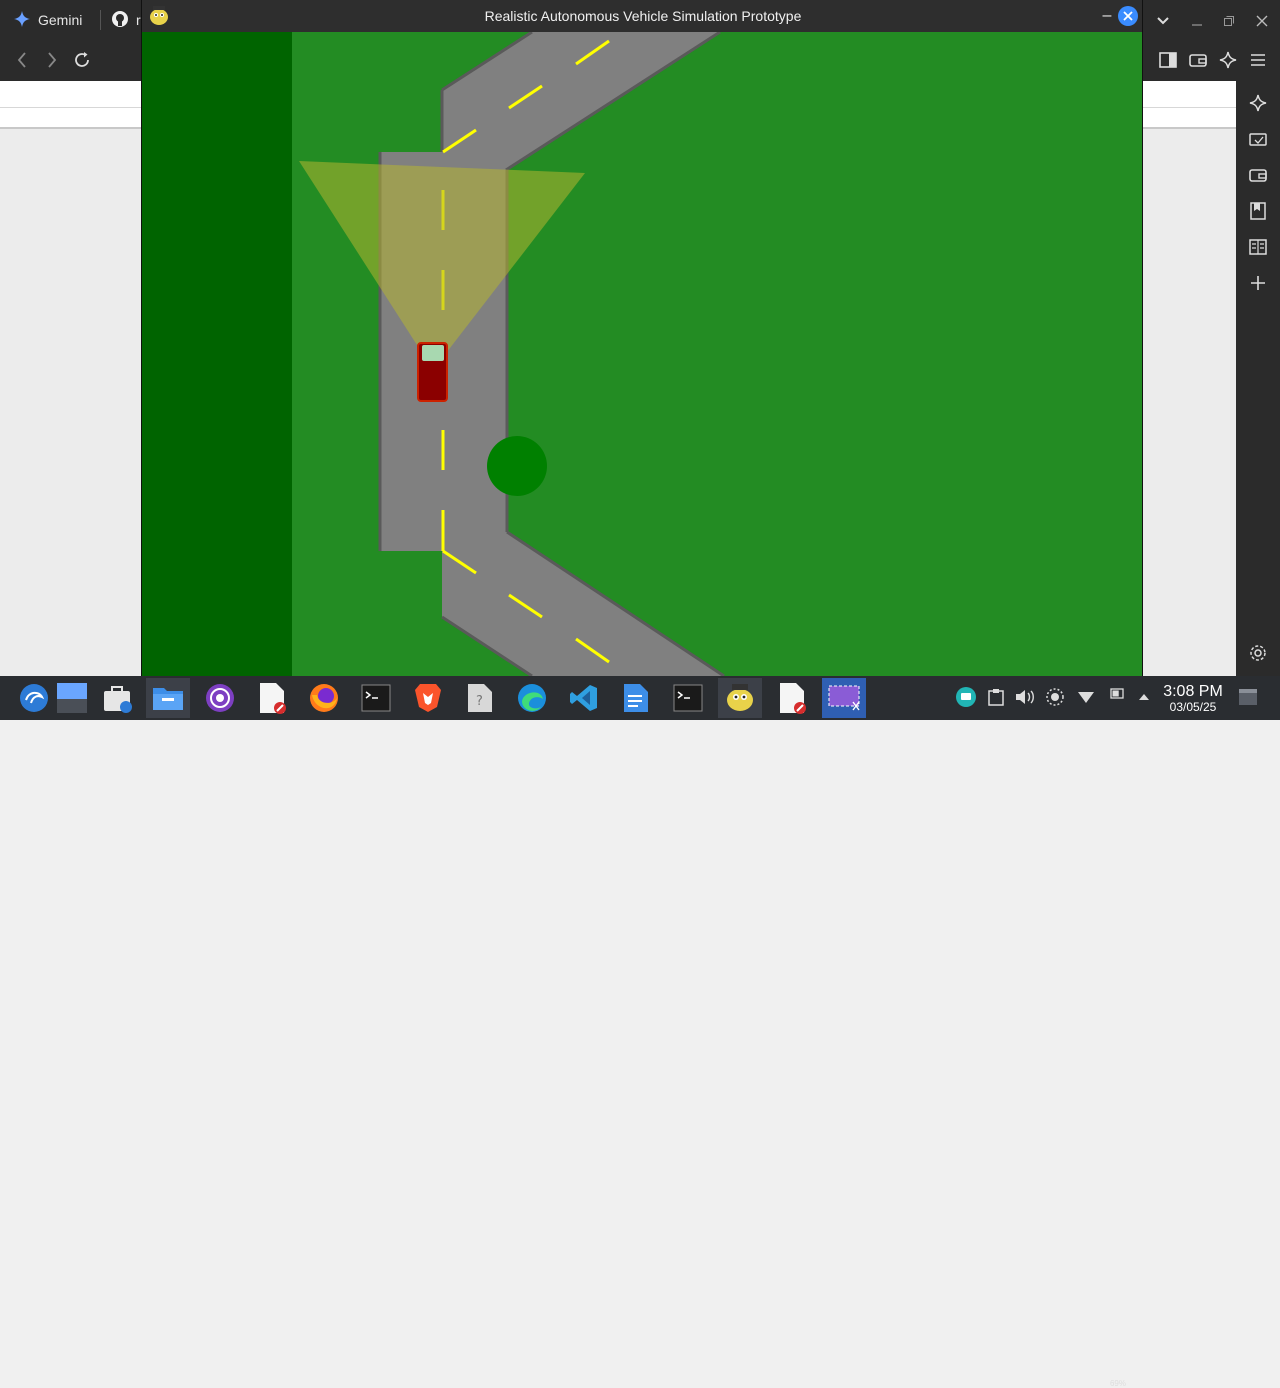 The width and height of the screenshot is (1280, 1388). What do you see at coordinates (636, 698) in the screenshot?
I see `writer-icon` at bounding box center [636, 698].